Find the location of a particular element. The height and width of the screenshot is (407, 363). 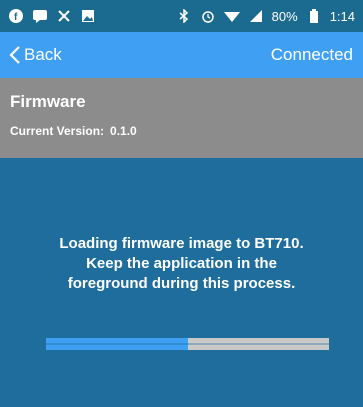

facebook-icon: f is located at coordinates (16, 16).